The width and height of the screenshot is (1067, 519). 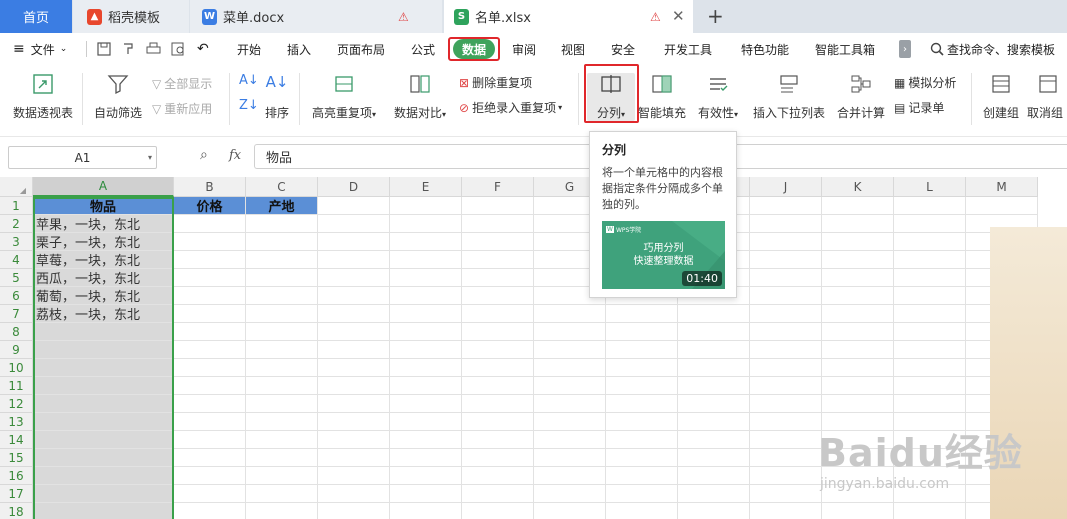 What do you see at coordinates (786, 187) in the screenshot?
I see `column-header: J` at bounding box center [786, 187].